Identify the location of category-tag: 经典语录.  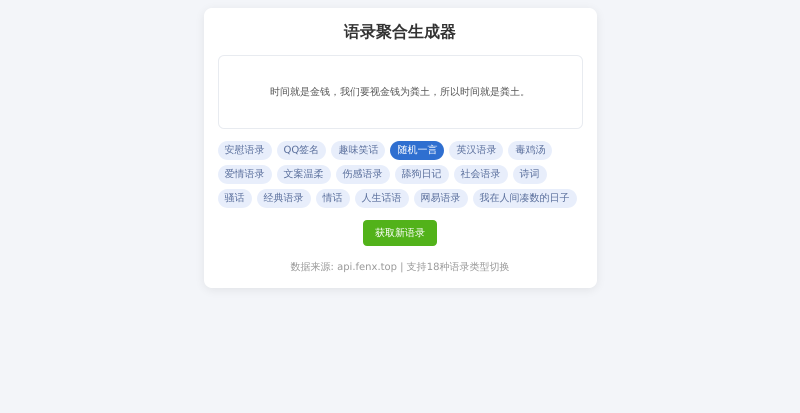
(283, 198).